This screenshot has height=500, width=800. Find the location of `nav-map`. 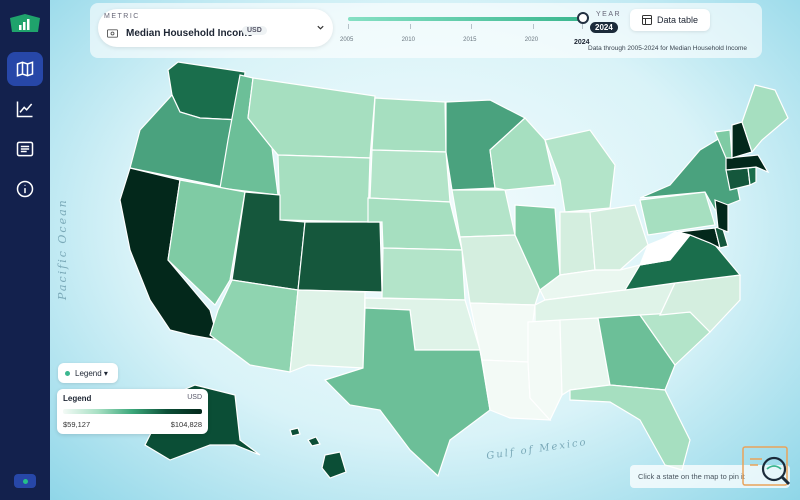

nav-map is located at coordinates (25, 69).